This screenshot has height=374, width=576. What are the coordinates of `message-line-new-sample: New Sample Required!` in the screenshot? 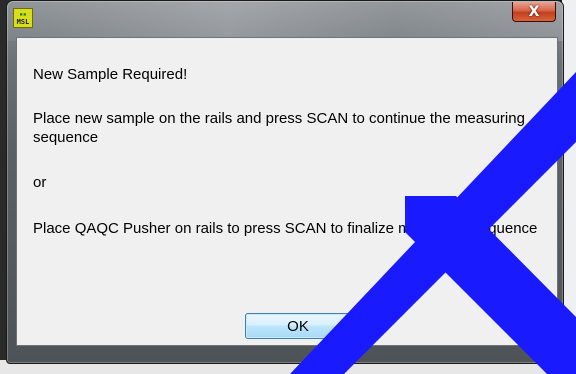 It's located at (110, 74).